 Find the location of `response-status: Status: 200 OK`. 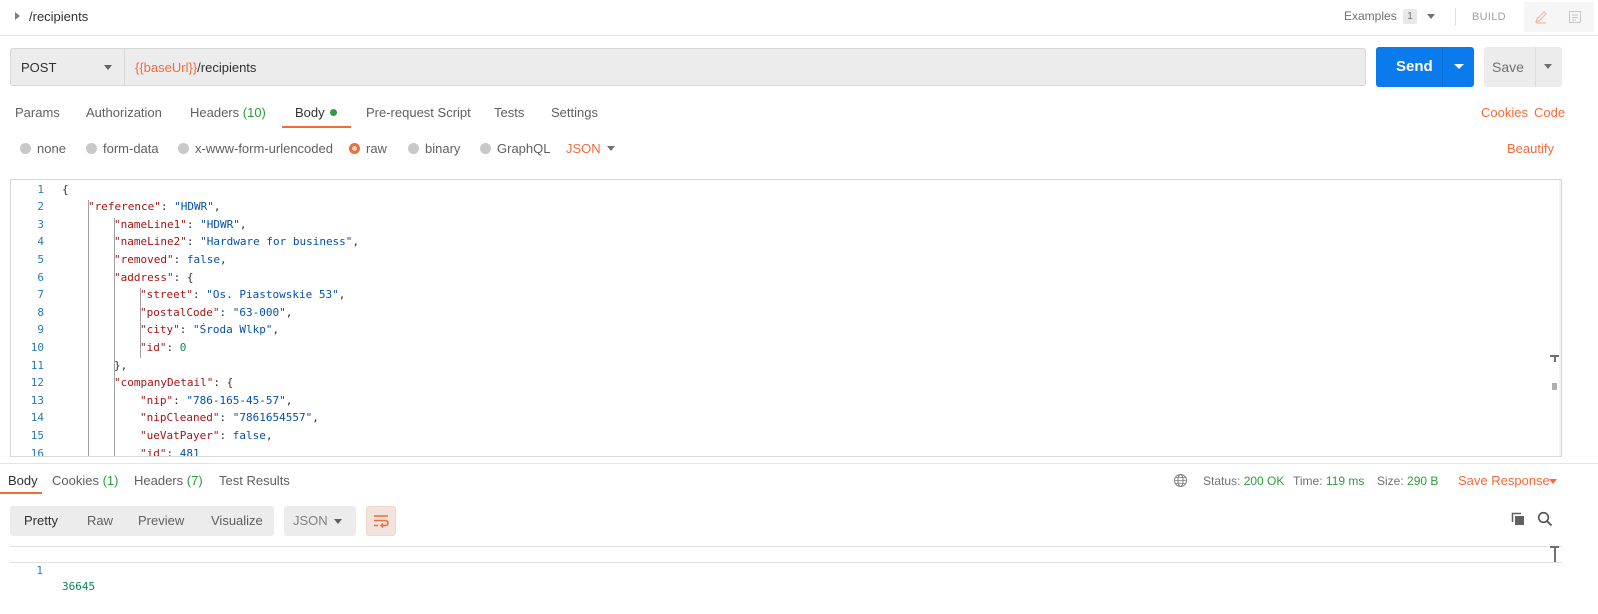

response-status: Status: 200 OK is located at coordinates (1243, 481).